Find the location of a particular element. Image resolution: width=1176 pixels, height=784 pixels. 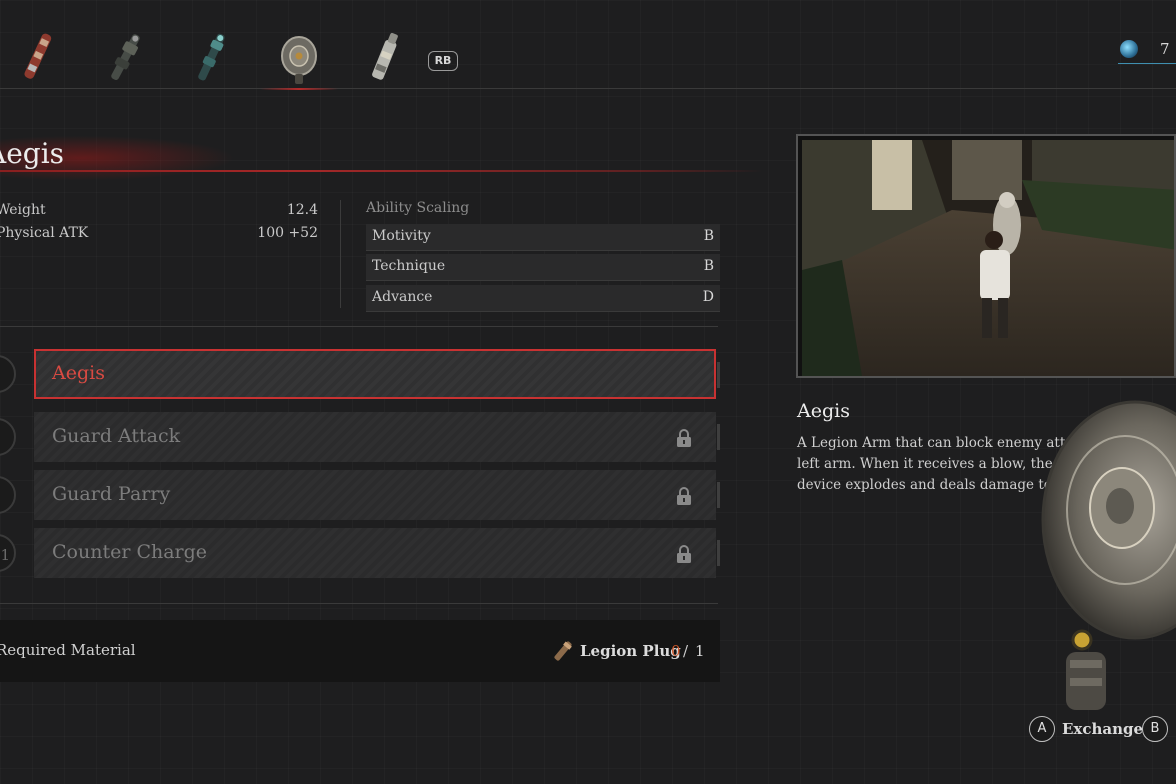

skill-row-guard-attack: Guard Attack is located at coordinates (375, 437).